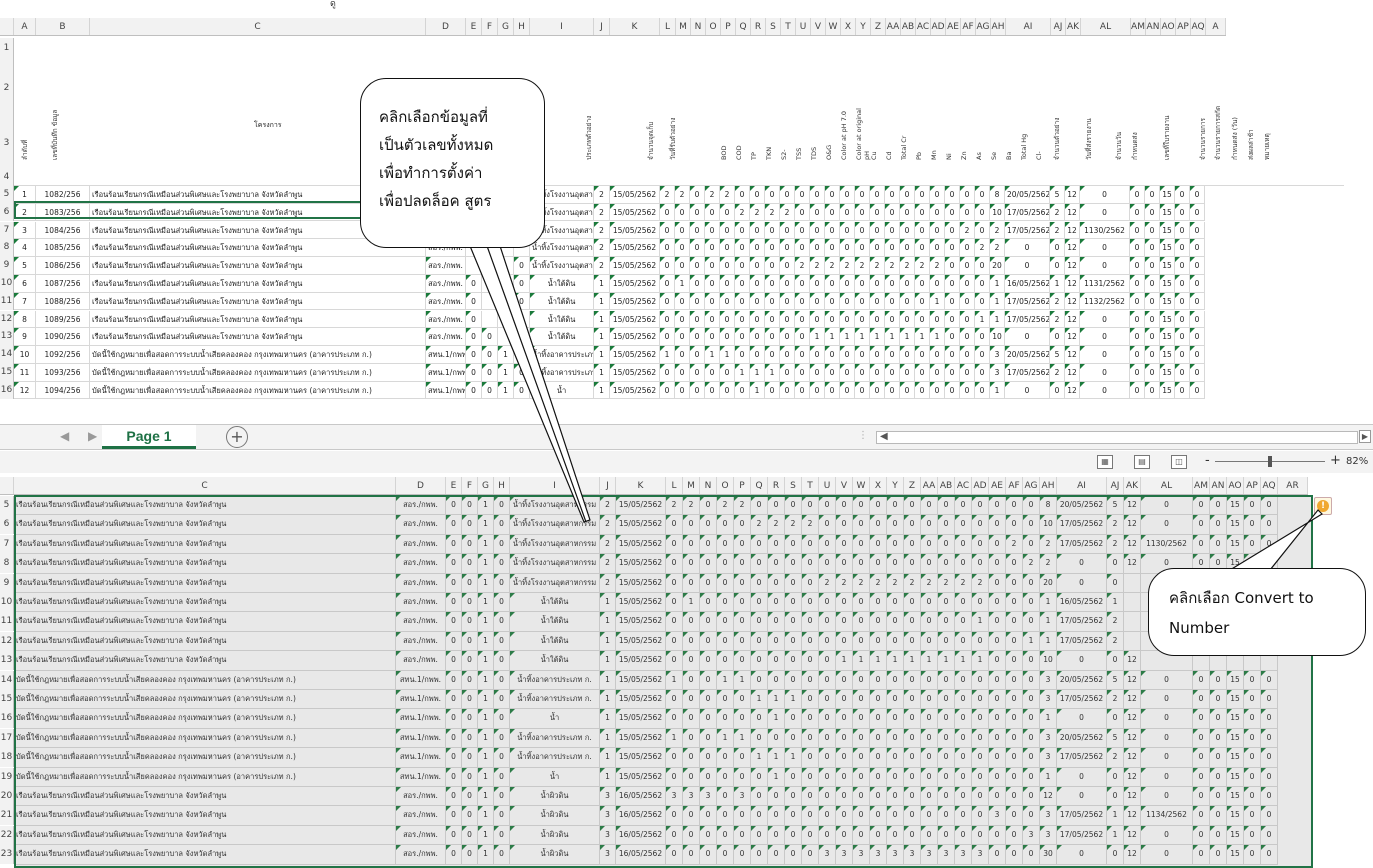  Describe the element at coordinates (25, 301) in the screenshot. I see `cell: 7` at that location.